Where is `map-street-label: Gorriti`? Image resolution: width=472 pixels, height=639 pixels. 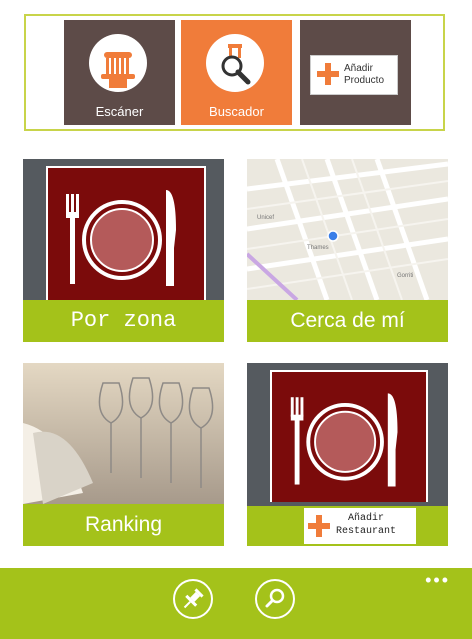 map-street-label: Gorriti is located at coordinates (405, 276).